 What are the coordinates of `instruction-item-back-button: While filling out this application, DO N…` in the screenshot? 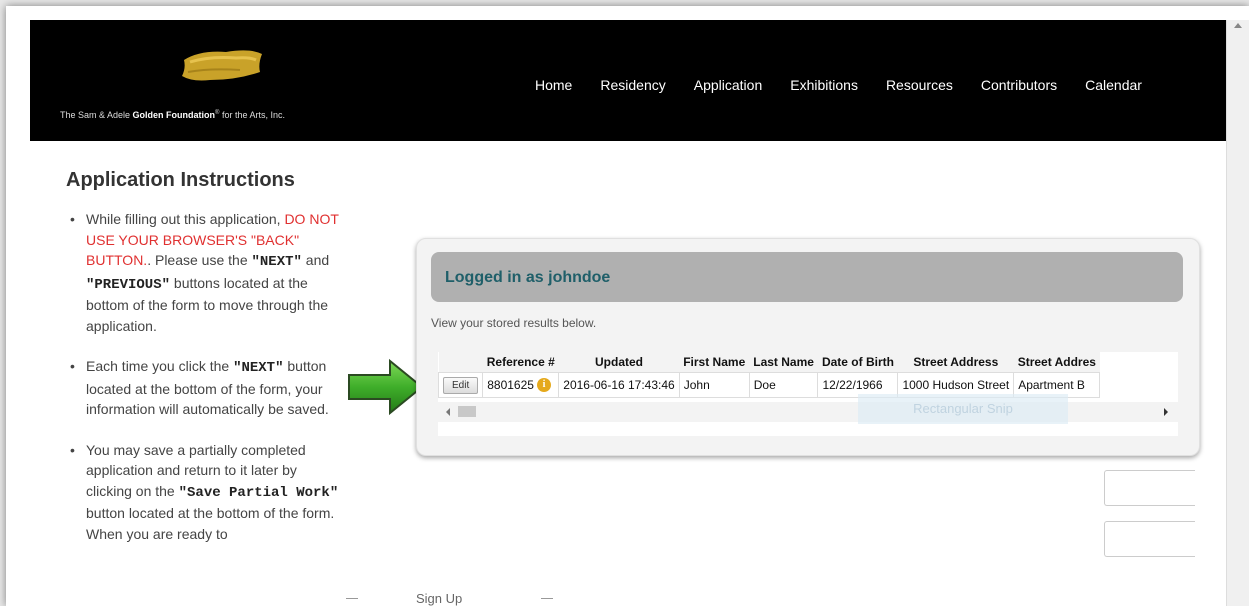 It's located at (204, 272).